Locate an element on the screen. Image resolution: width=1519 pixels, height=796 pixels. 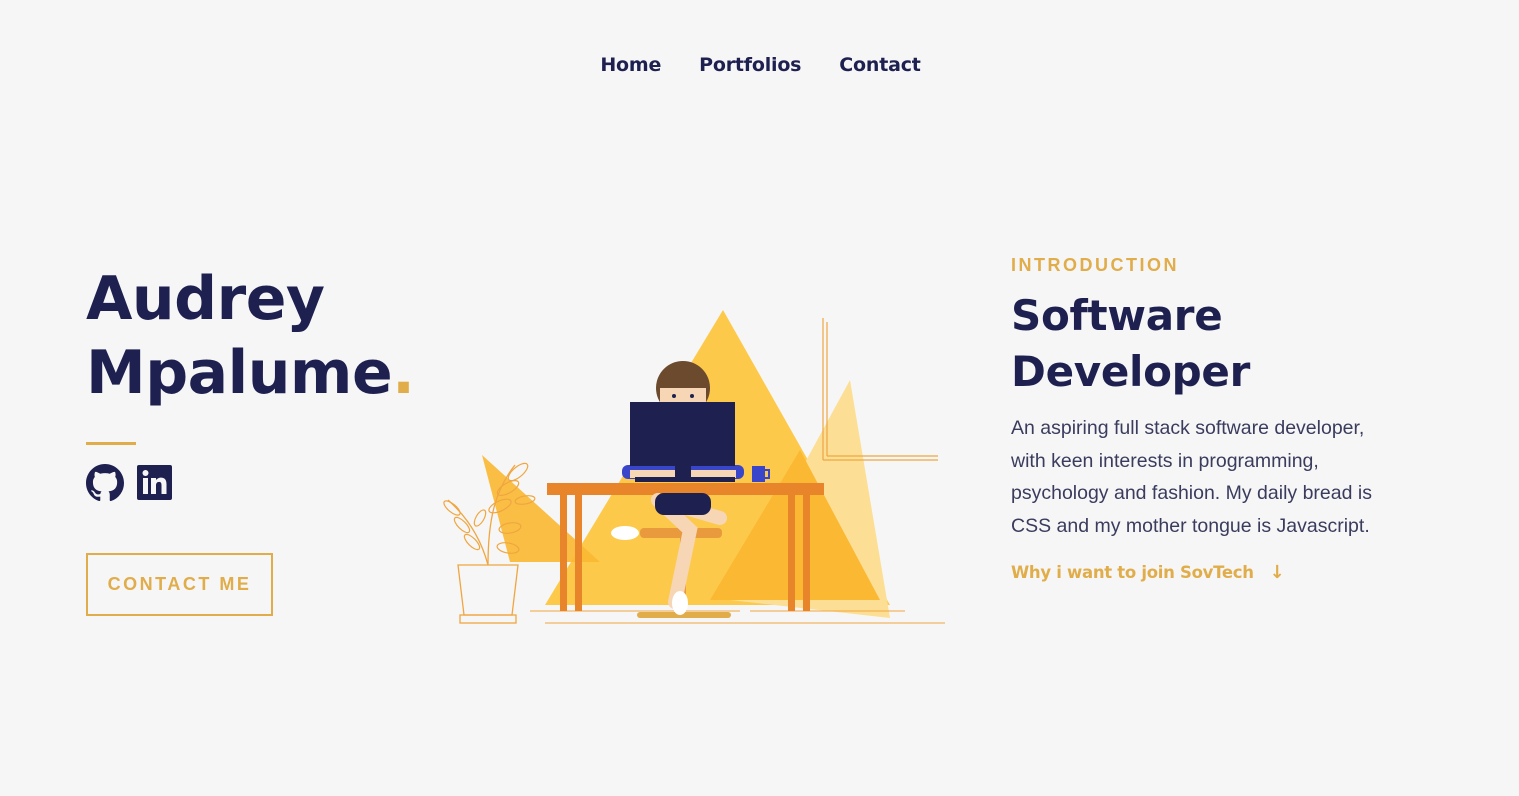
top-nav: Home Portfolios Contact is located at coordinates (759, 65).